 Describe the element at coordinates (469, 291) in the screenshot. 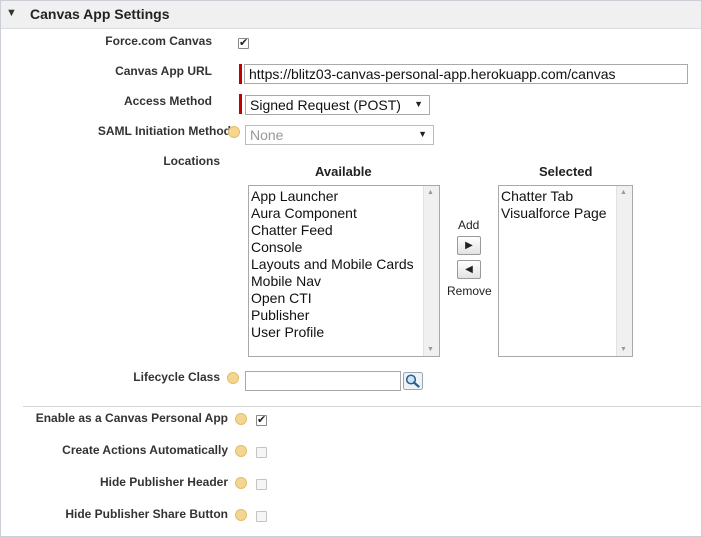

I see `remove-label: Remove` at that location.